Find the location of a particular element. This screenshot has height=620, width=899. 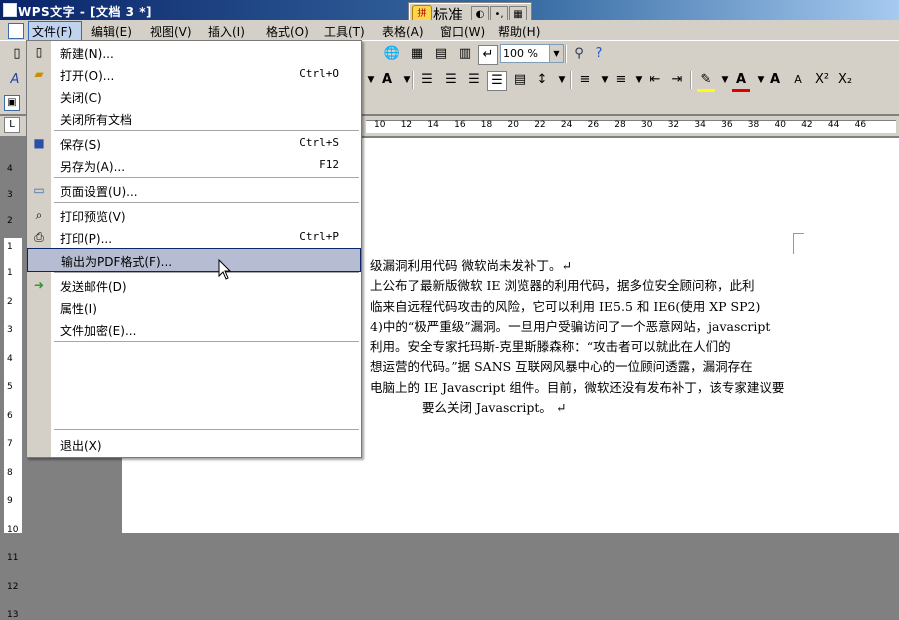

ruler-tick-label: 18 is located at coordinates (486, 125).